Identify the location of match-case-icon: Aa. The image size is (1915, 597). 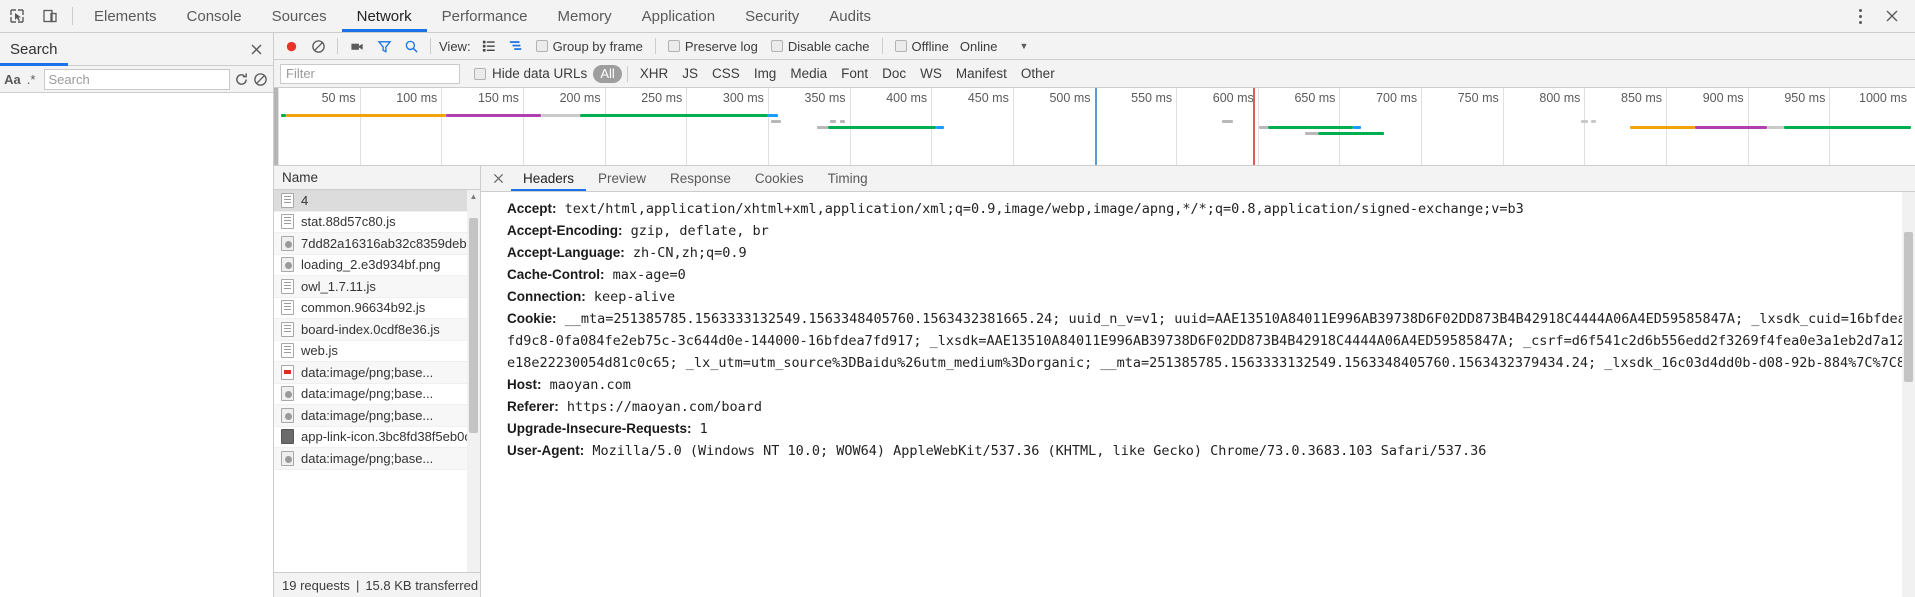
(12, 79).